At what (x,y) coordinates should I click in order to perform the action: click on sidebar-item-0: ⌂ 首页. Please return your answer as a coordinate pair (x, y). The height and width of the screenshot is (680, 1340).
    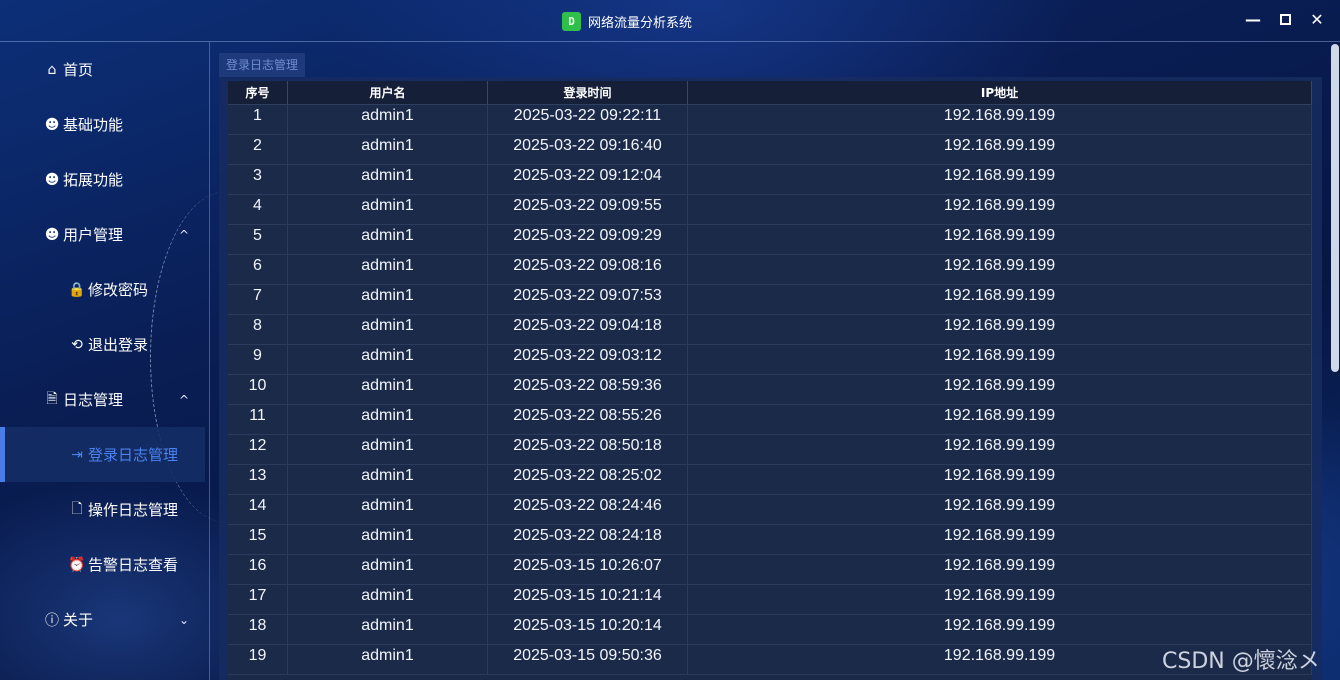
    Looking at the image, I should click on (102, 69).